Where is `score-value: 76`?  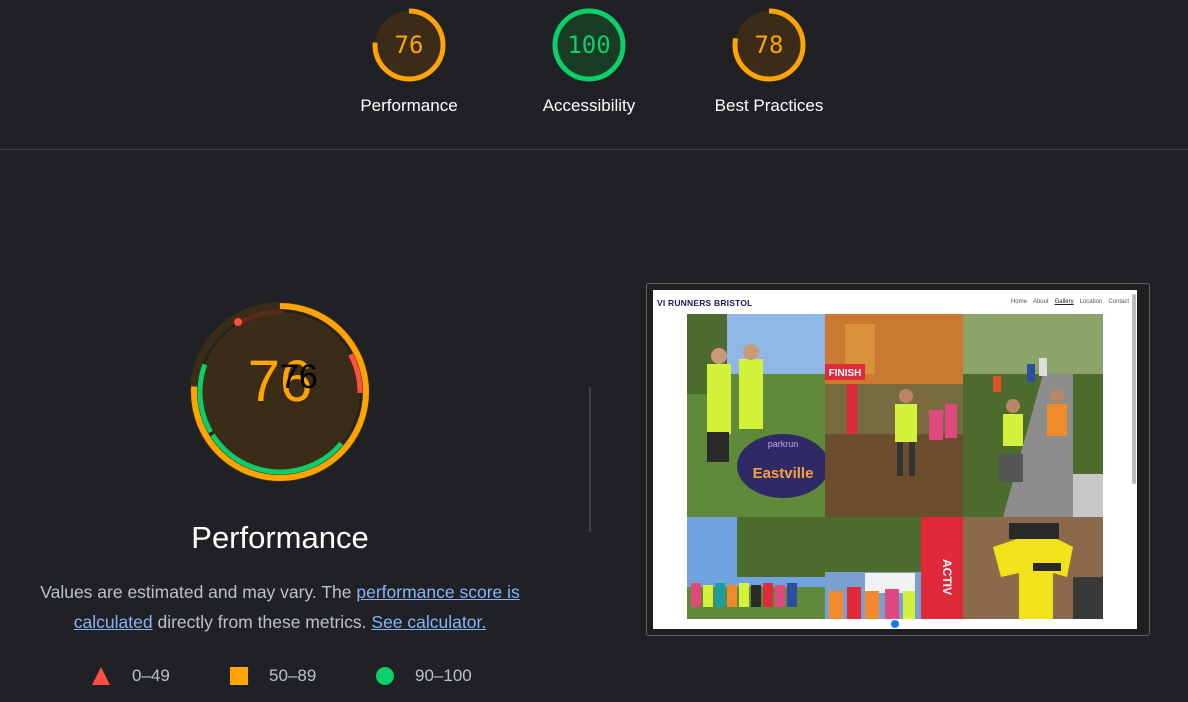 score-value: 76 is located at coordinates (409, 45).